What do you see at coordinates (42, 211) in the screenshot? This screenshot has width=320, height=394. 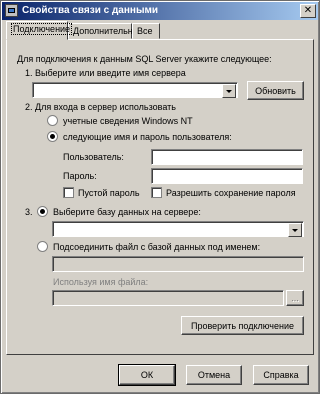 I see `radio-select-database` at bounding box center [42, 211].